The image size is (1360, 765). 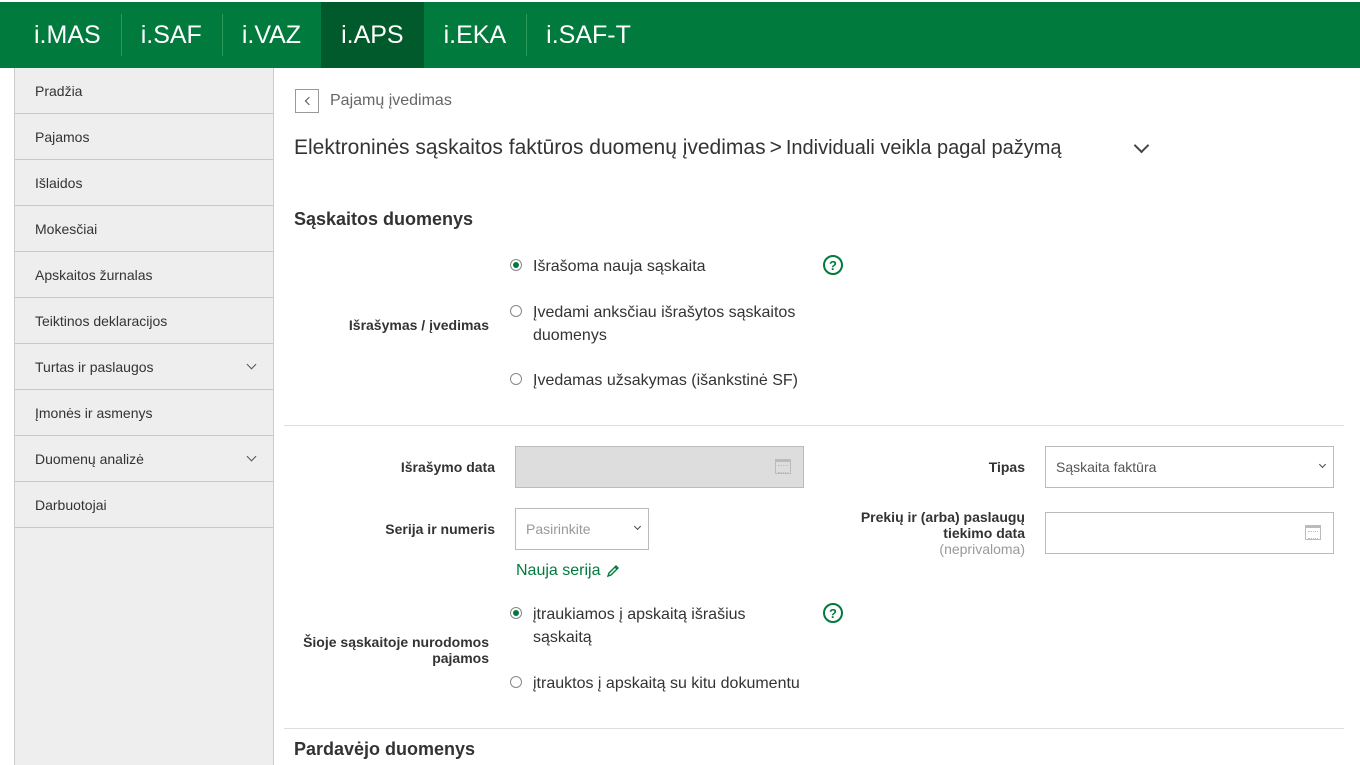 I want to click on sidebar-item-apskaitos-zurnalas: Apskaitos žurnalas, so click(x=144, y=275).